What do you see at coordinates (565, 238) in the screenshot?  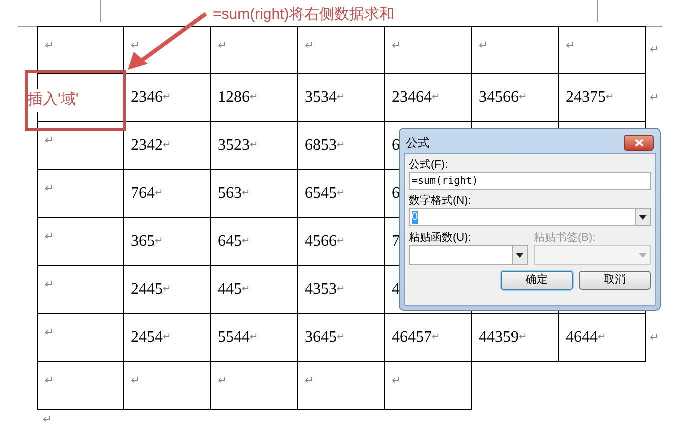 I see `paste-bookmark-label: 粘贴书签(B):` at bounding box center [565, 238].